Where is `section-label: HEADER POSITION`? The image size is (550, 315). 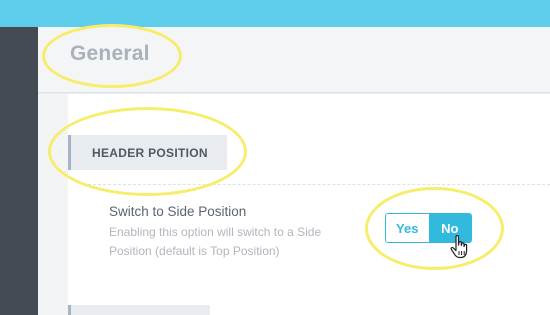
section-label: HEADER POSITION is located at coordinates (150, 153).